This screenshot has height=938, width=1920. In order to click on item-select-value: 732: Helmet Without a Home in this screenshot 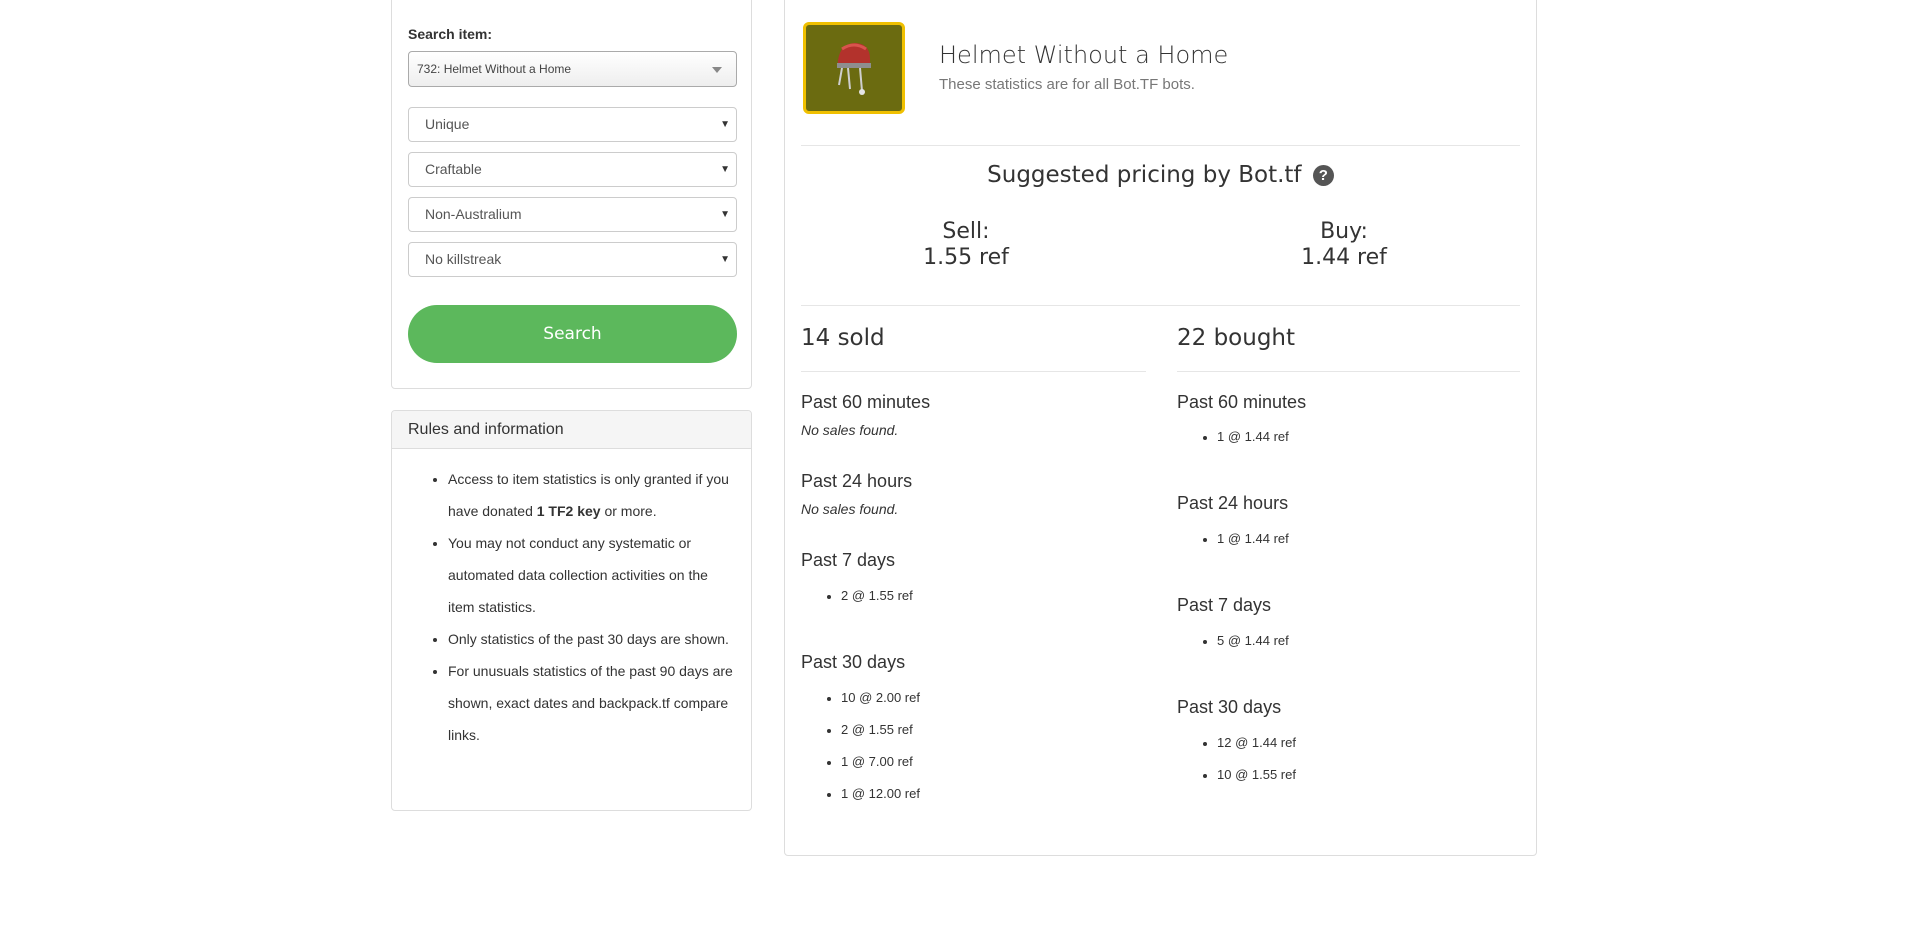, I will do `click(494, 69)`.